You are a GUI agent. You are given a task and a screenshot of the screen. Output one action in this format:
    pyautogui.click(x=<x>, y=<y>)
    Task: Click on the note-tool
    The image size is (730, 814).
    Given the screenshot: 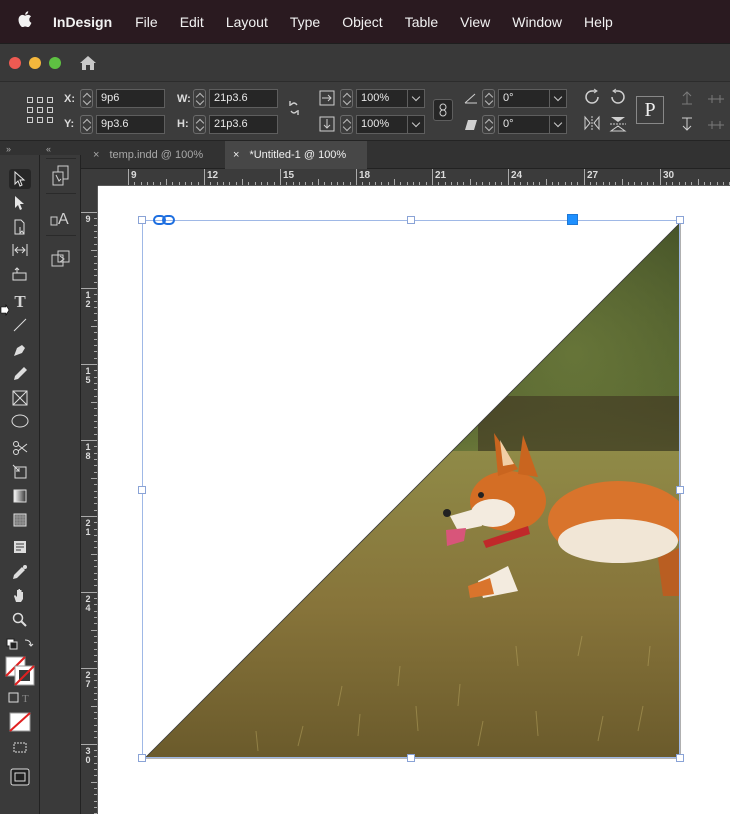 What is the action you would take?
    pyautogui.click(x=20, y=548)
    